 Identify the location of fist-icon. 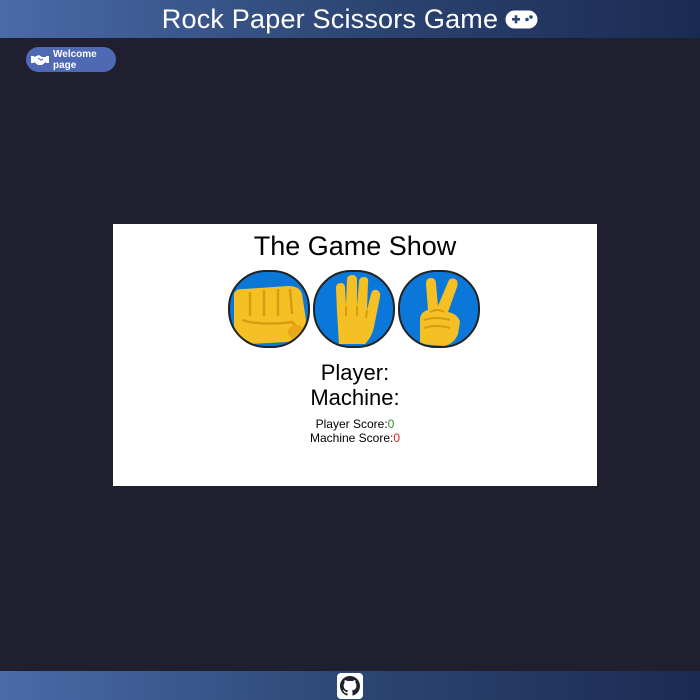
(270, 315).